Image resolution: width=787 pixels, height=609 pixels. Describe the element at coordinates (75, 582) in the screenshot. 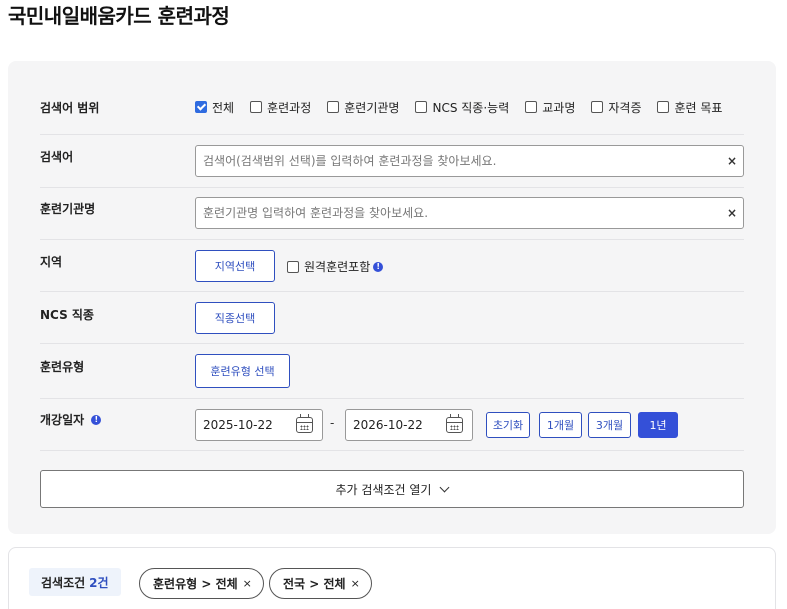

I see `search-conditions-label: 검색조건 2건` at that location.